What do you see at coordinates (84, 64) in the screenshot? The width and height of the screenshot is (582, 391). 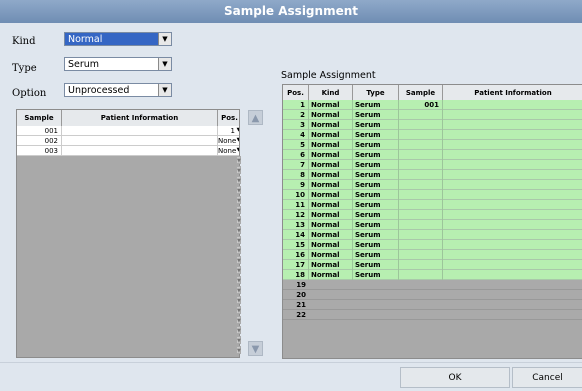 I see `type-value: Serum` at bounding box center [84, 64].